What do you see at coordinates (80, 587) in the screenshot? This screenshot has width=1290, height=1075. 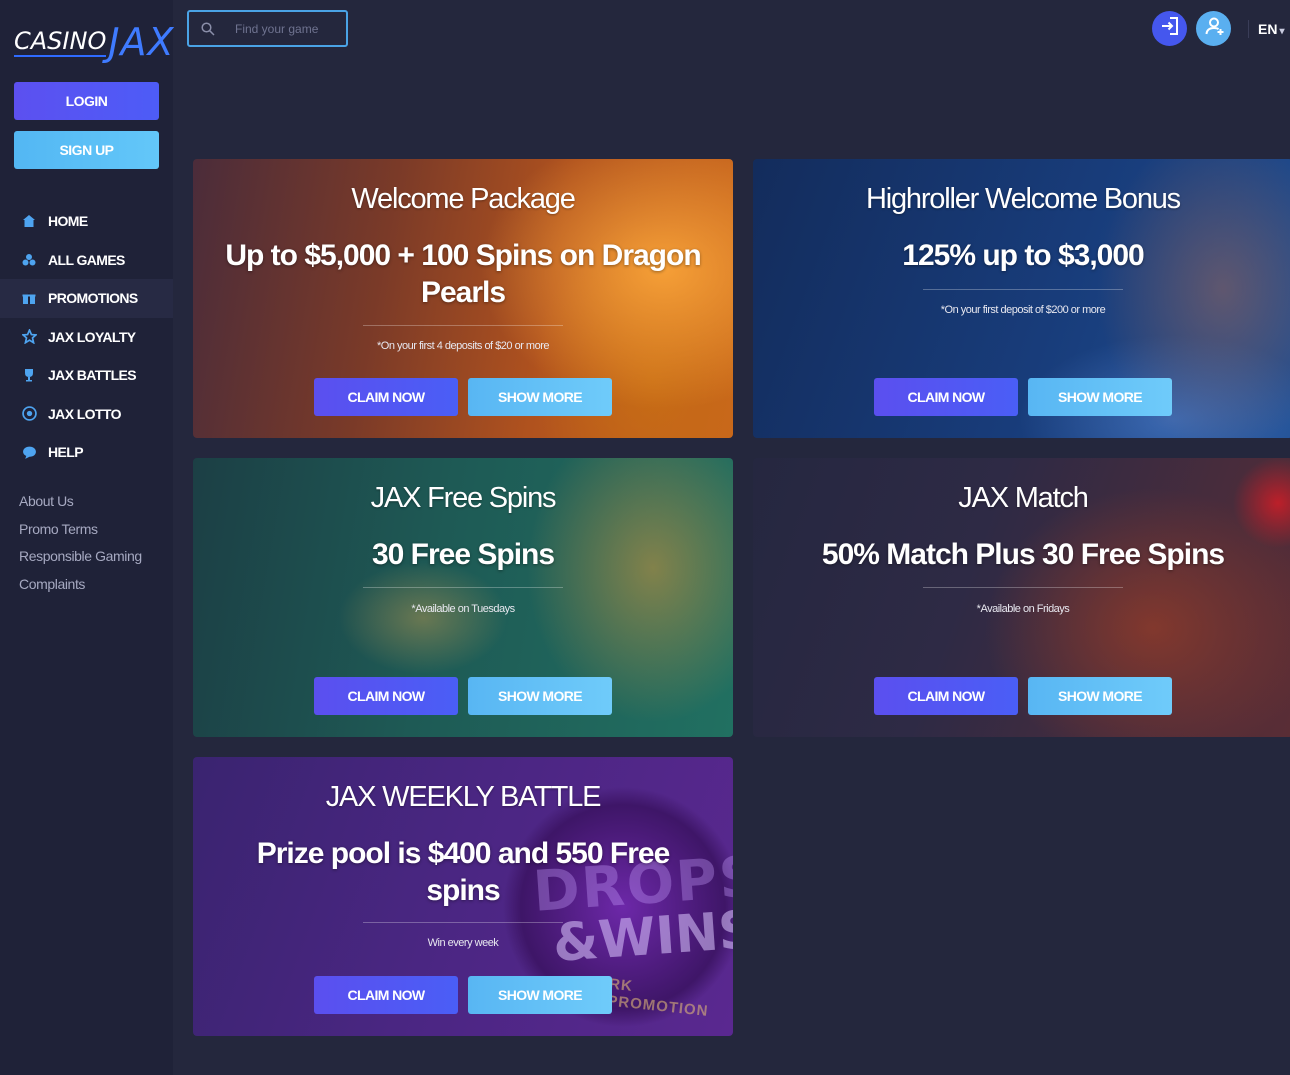 I see `complaints-link: Complaints` at bounding box center [80, 587].